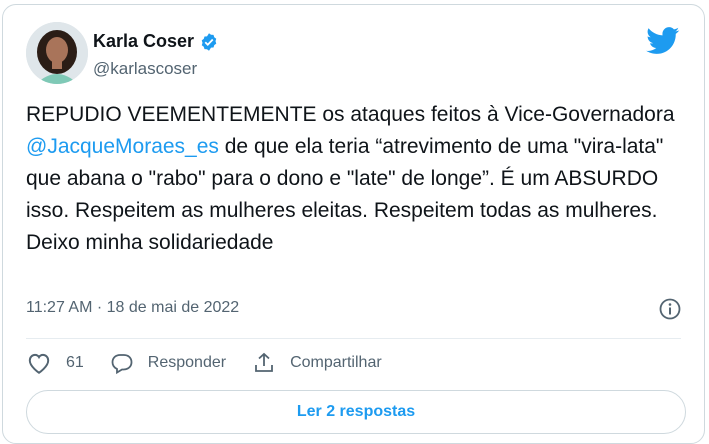  What do you see at coordinates (145, 69) in the screenshot?
I see `author-handle: @karlascoser` at bounding box center [145, 69].